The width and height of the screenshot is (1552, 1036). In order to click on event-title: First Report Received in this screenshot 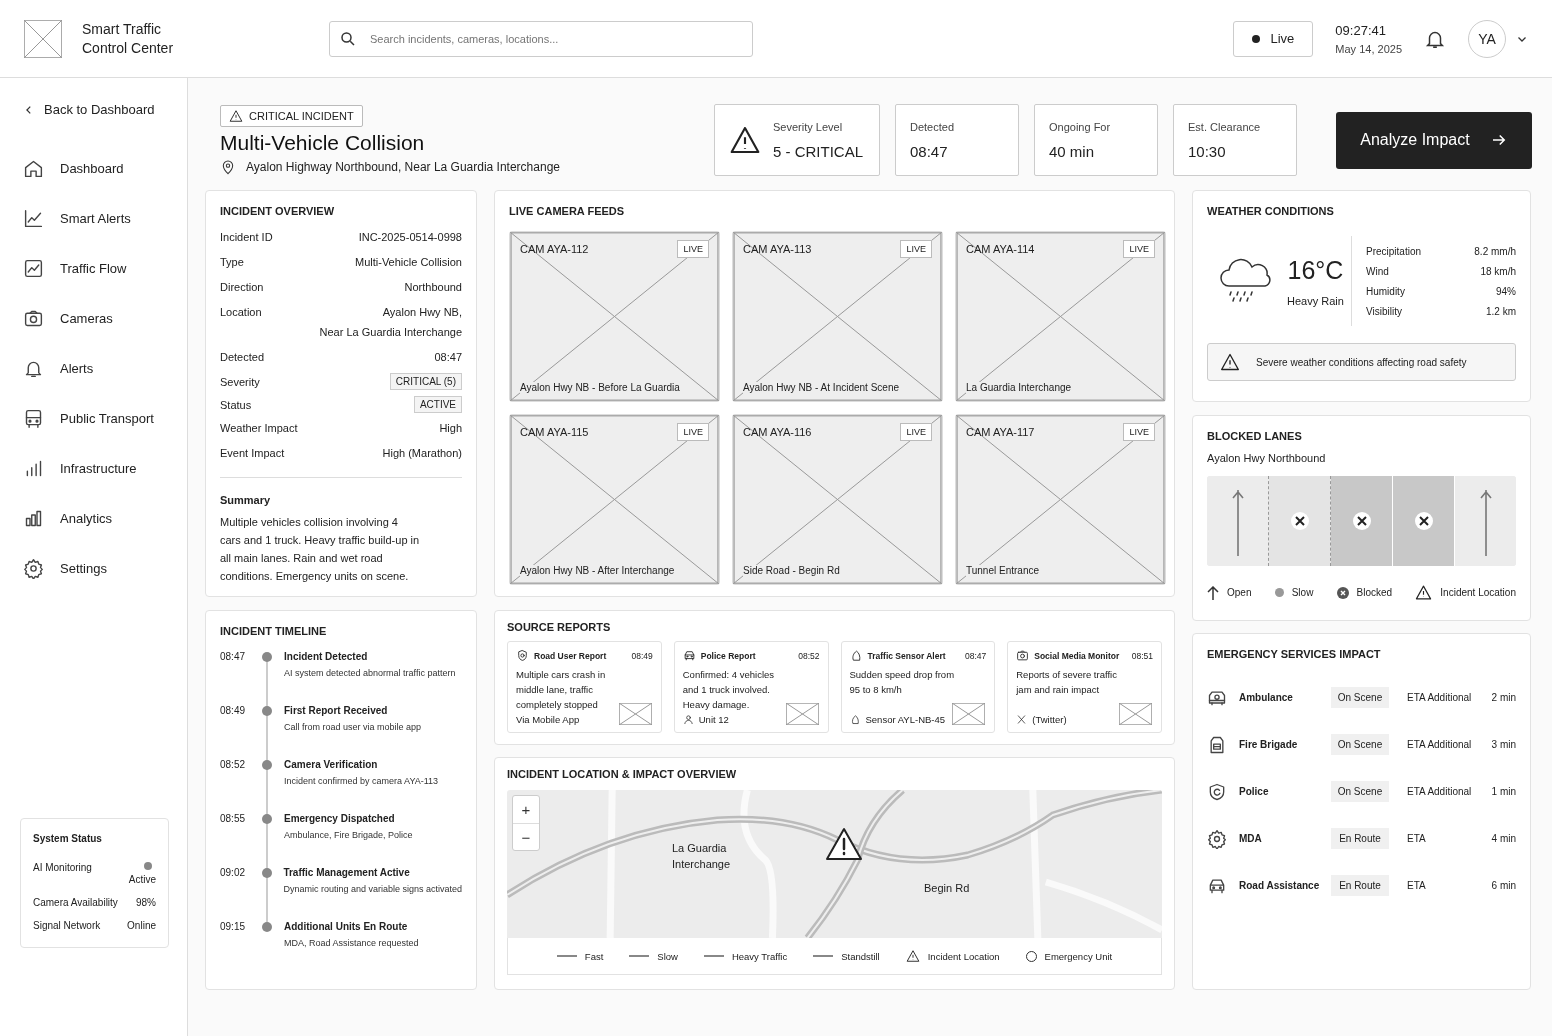, I will do `click(336, 710)`.